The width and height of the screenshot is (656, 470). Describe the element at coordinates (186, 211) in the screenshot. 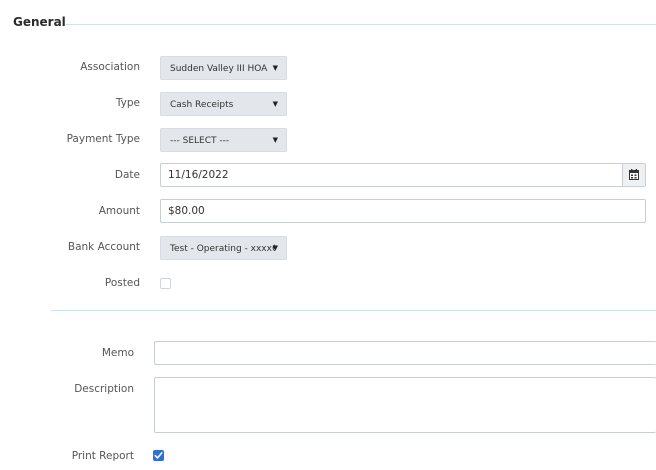

I see `amount-value: $80.00` at that location.